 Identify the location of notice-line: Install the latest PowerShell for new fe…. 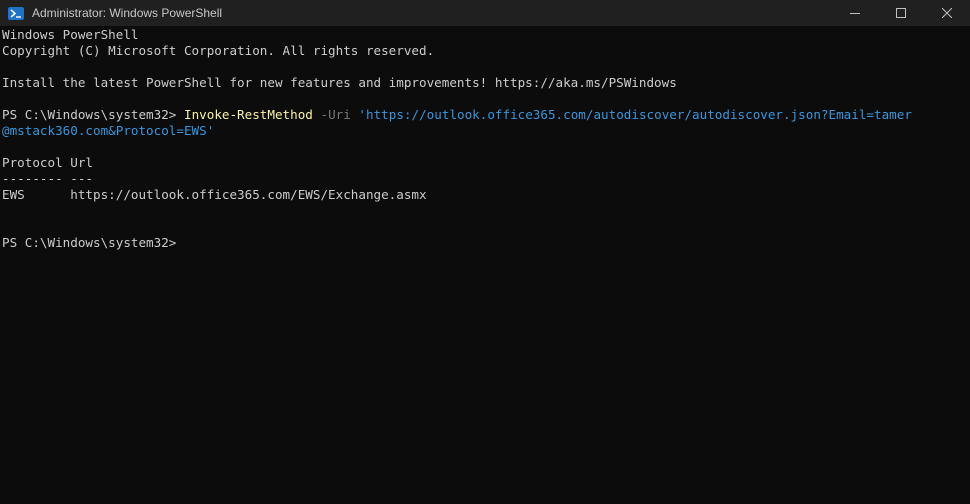
(339, 82).